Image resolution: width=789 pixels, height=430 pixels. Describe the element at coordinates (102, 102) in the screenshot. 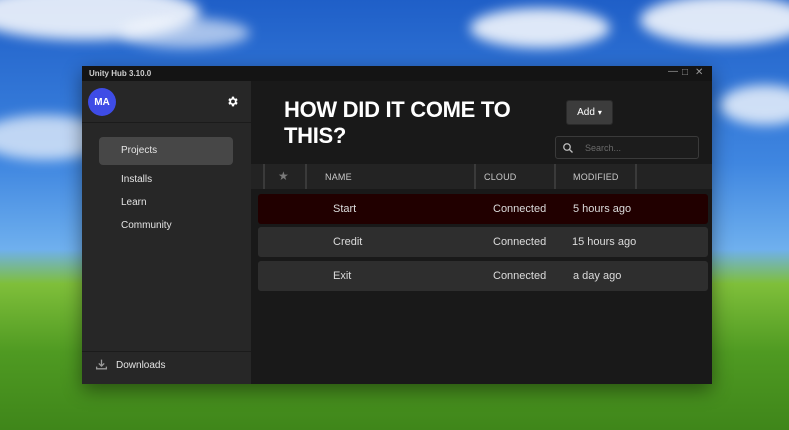

I see `avatar: MA` at that location.